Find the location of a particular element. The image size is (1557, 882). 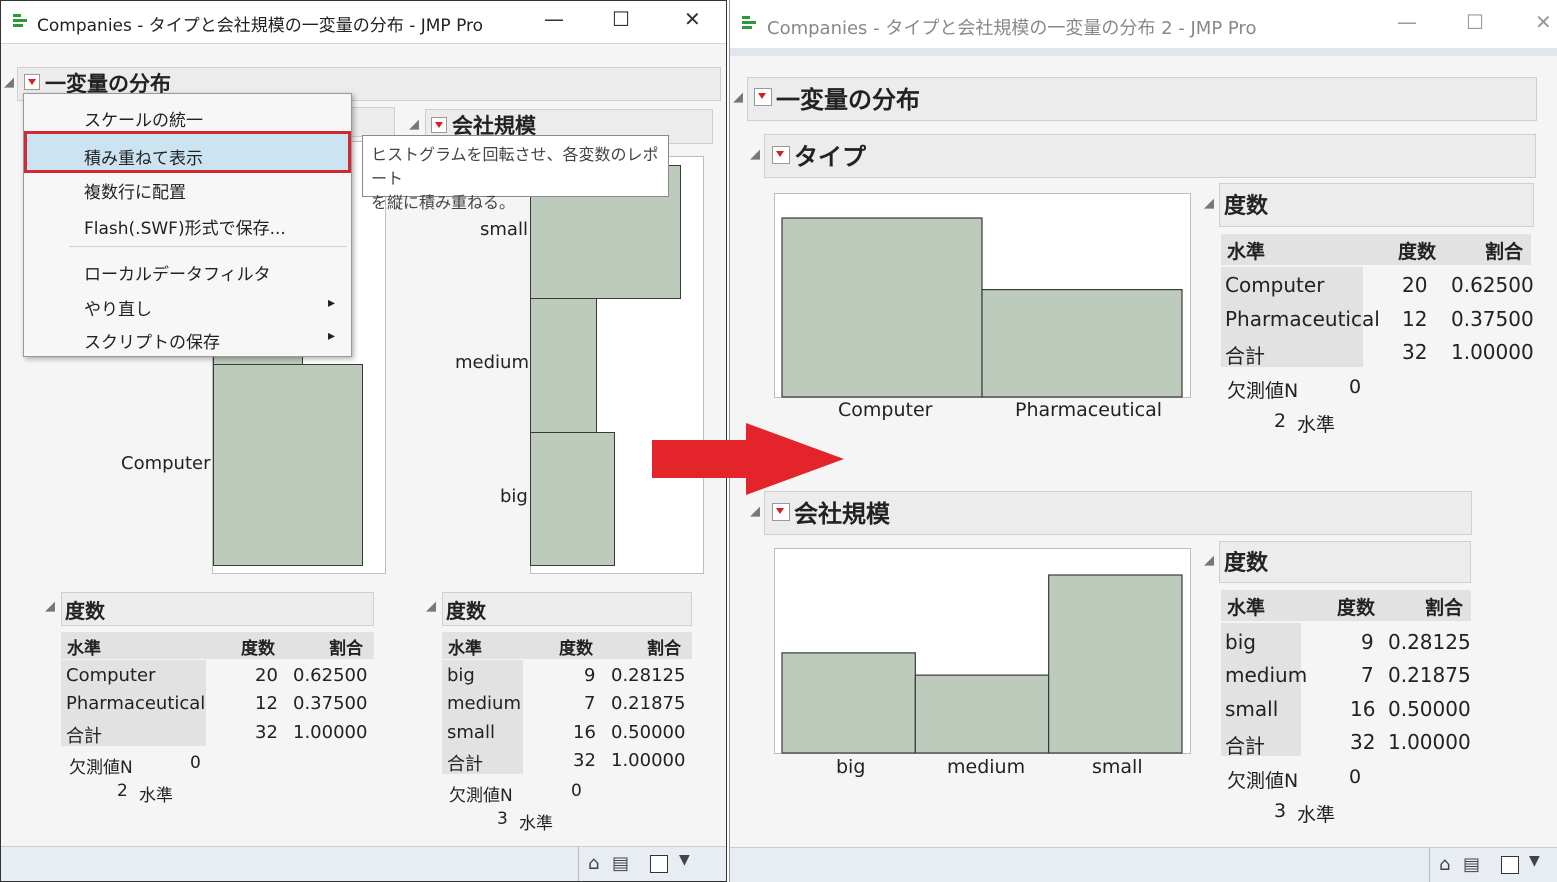

submenu-arrow-icon: ▸ is located at coordinates (332, 336).